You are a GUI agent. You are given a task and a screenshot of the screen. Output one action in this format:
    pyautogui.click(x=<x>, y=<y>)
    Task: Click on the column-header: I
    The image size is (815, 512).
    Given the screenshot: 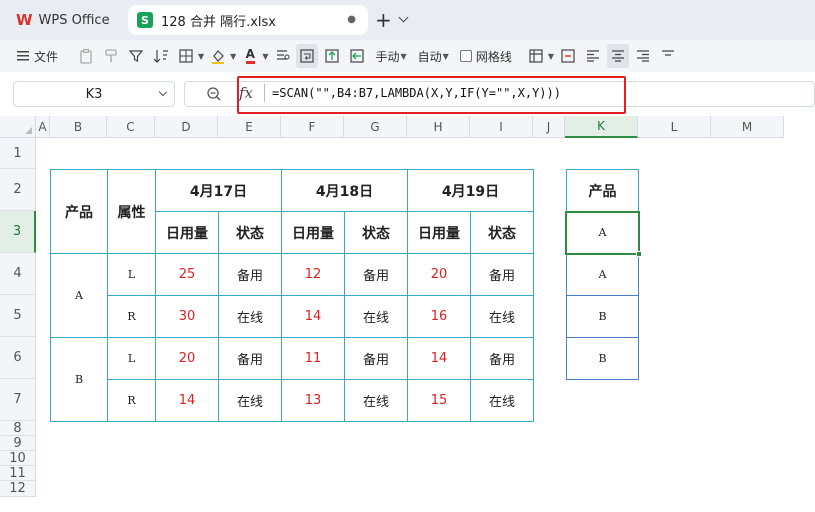 What is the action you would take?
    pyautogui.click(x=501, y=127)
    